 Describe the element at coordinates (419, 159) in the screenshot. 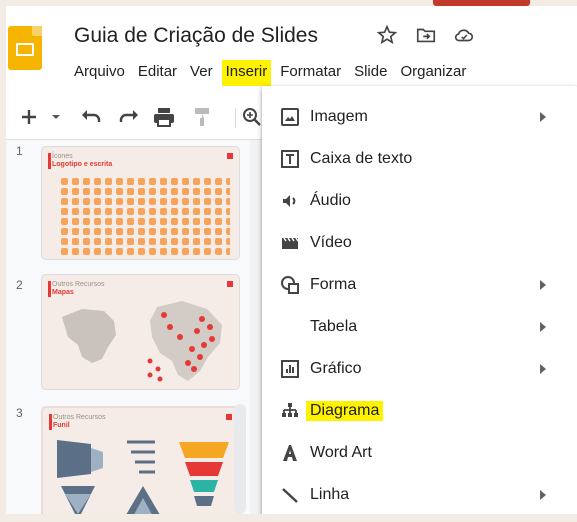

I see `menu-item-caixa-de-texto: Caixa de texto` at that location.